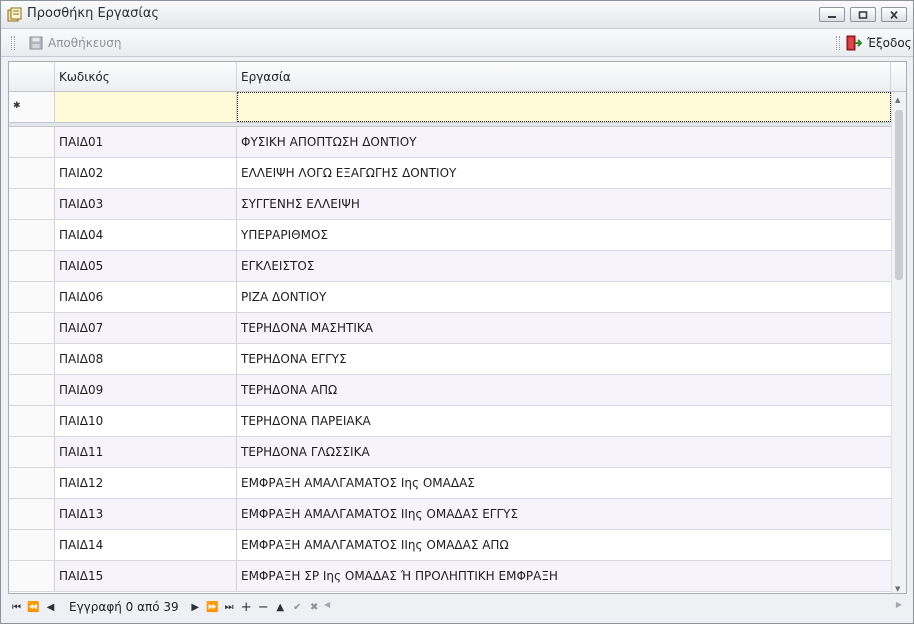  I want to click on scroll-right-icon: ▶, so click(899, 604).